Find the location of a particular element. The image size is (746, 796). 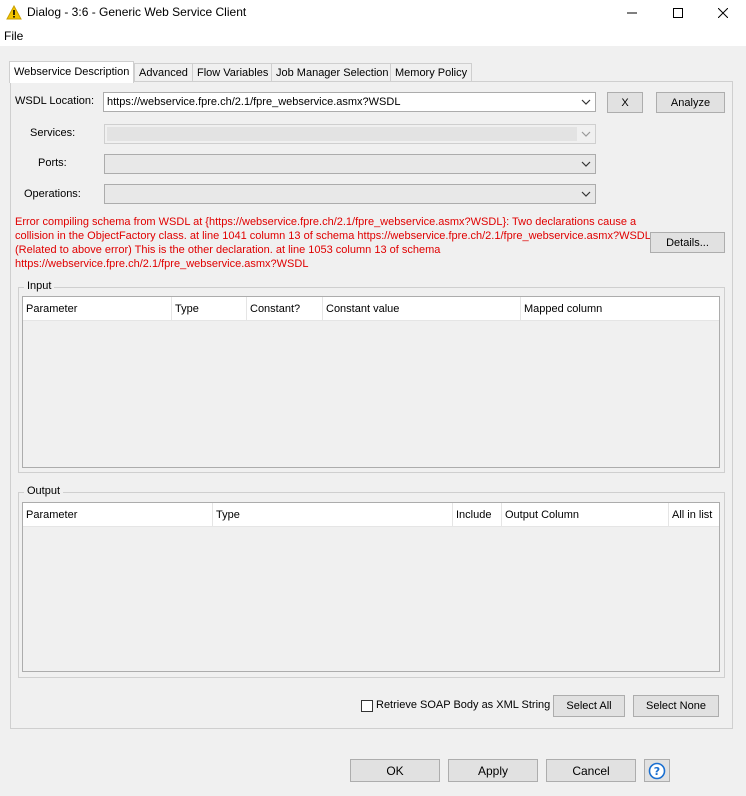

retrieve-soap-checkbox is located at coordinates (367, 706).